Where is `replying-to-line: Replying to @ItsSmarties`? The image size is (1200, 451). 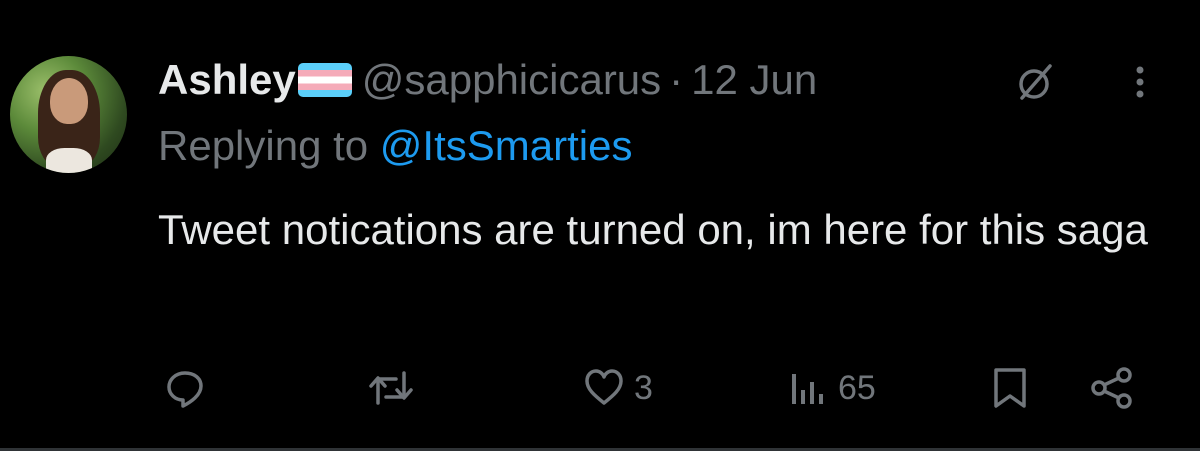 replying-to-line: Replying to @ItsSmarties is located at coordinates (395, 146).